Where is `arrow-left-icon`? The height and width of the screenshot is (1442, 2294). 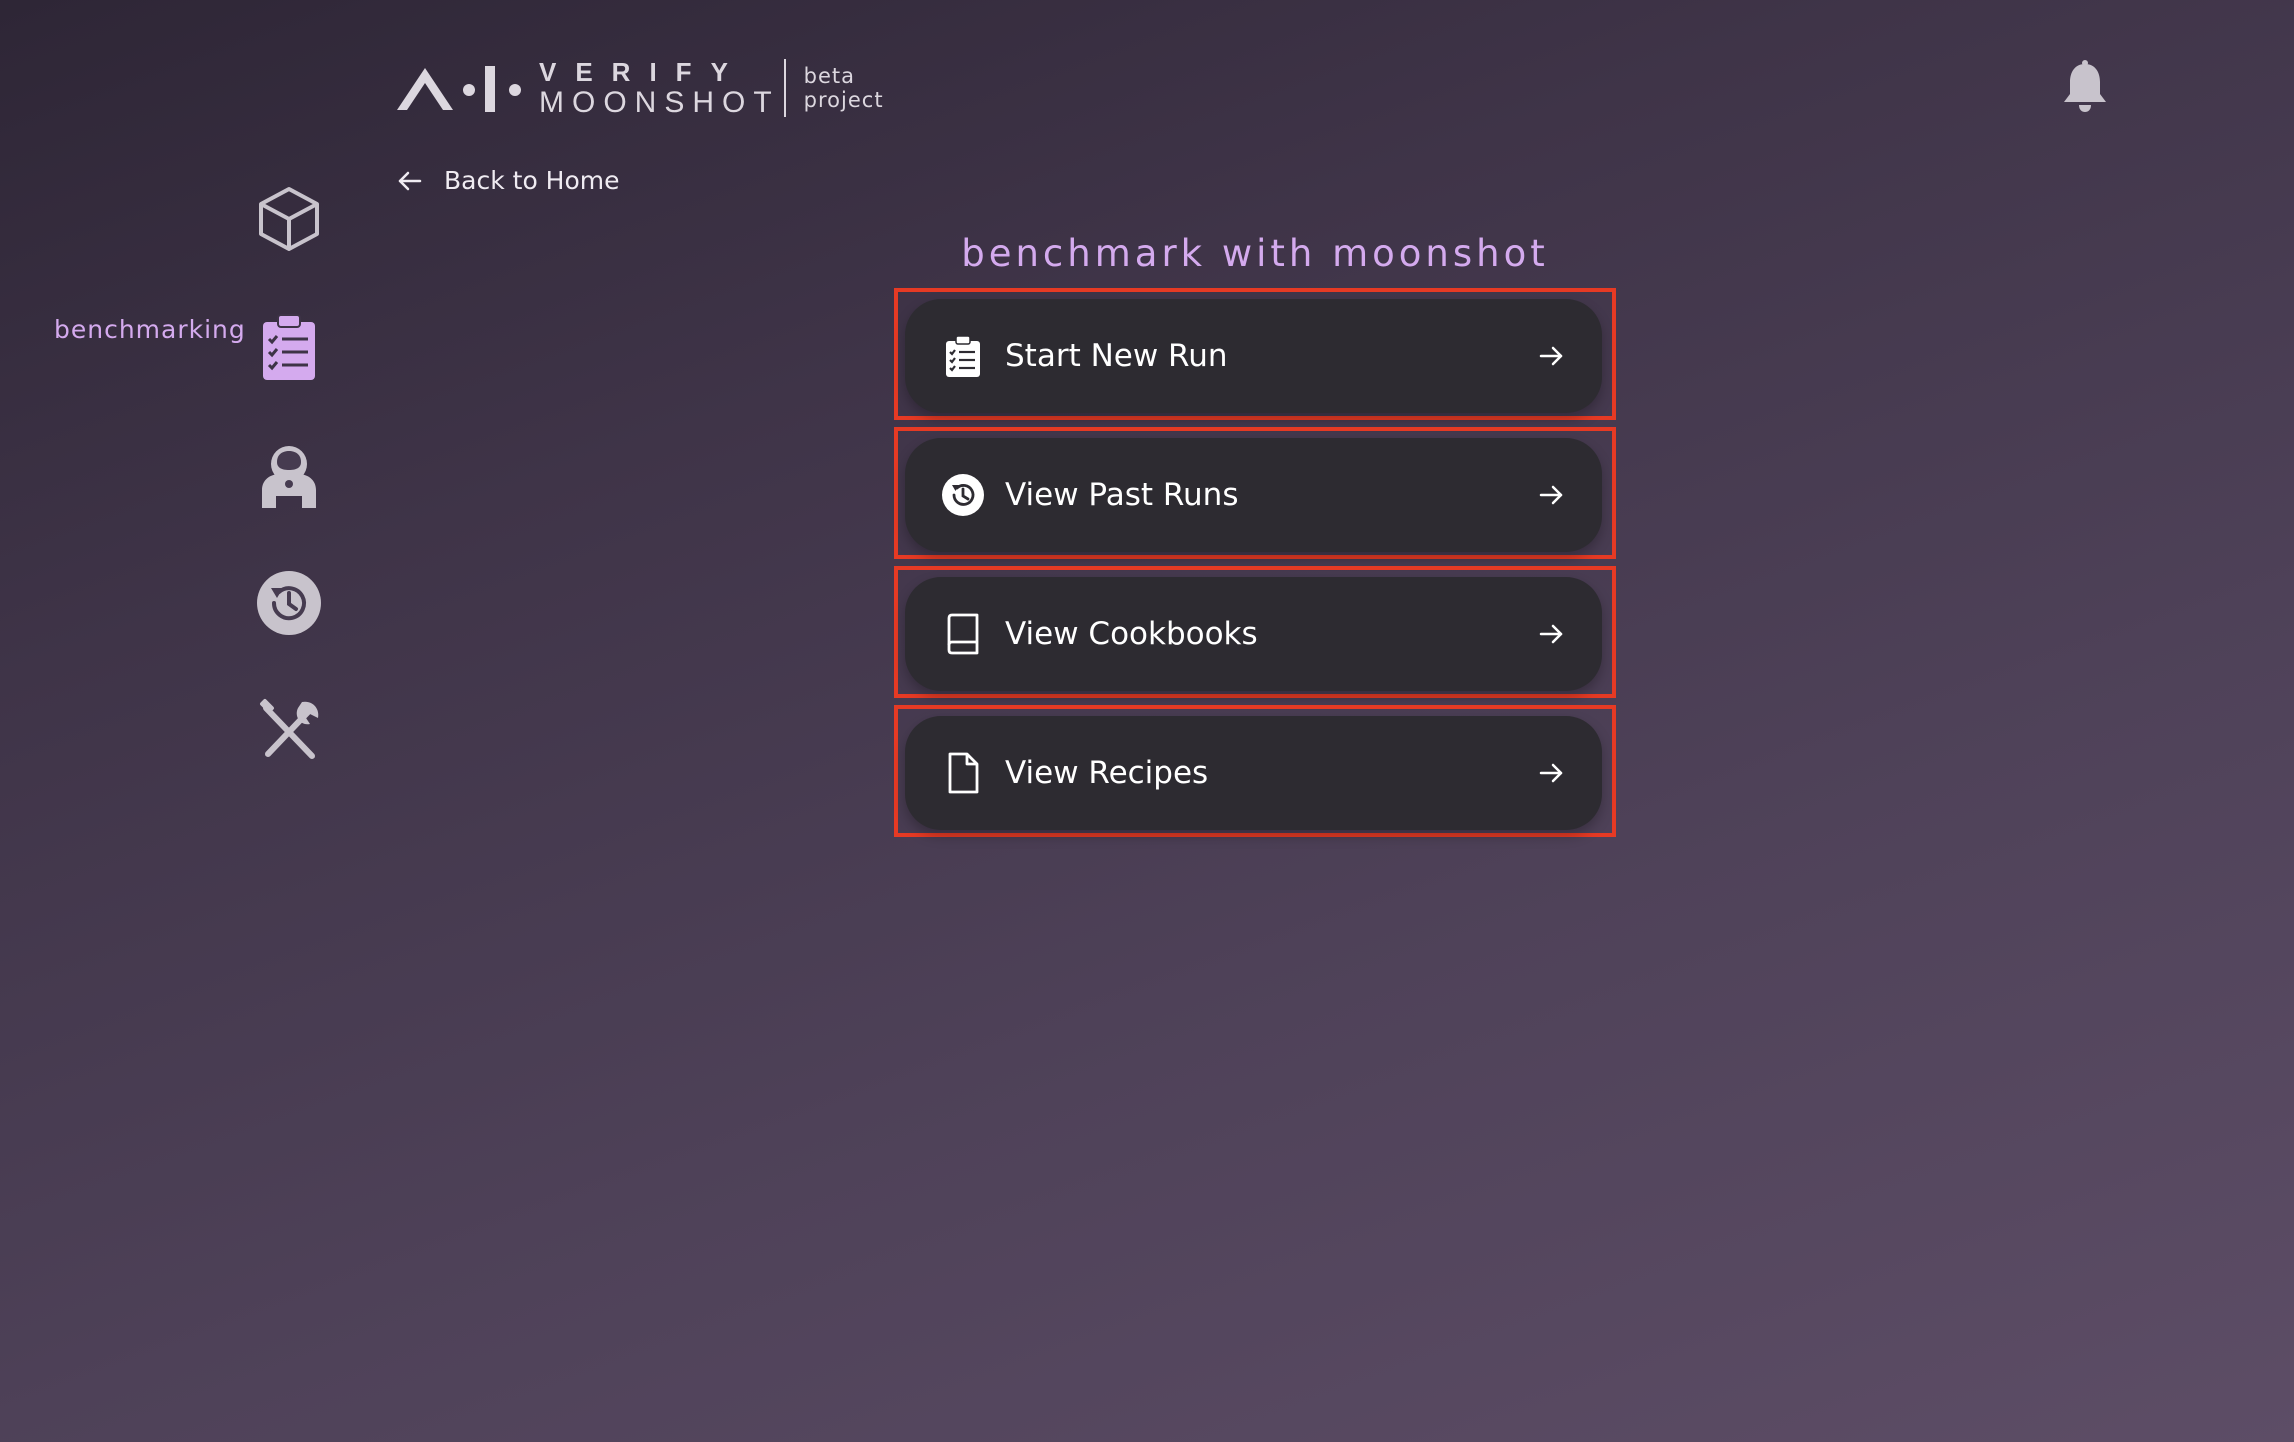 arrow-left-icon is located at coordinates (410, 180).